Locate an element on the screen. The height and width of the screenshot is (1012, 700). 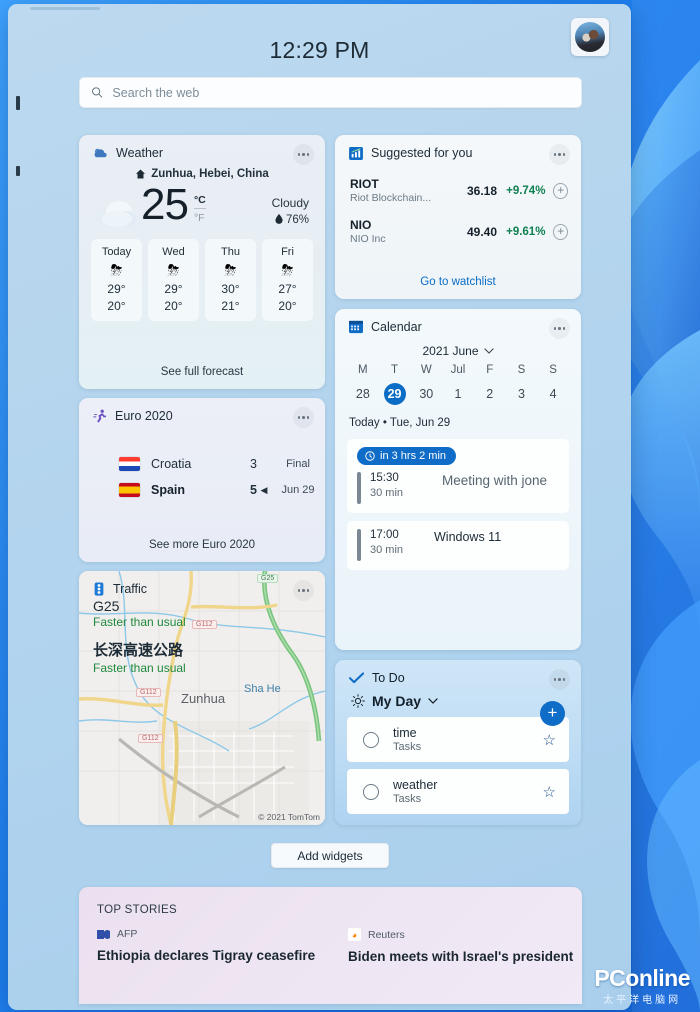
euro-date: Jun 29 is located at coordinates (298, 490).